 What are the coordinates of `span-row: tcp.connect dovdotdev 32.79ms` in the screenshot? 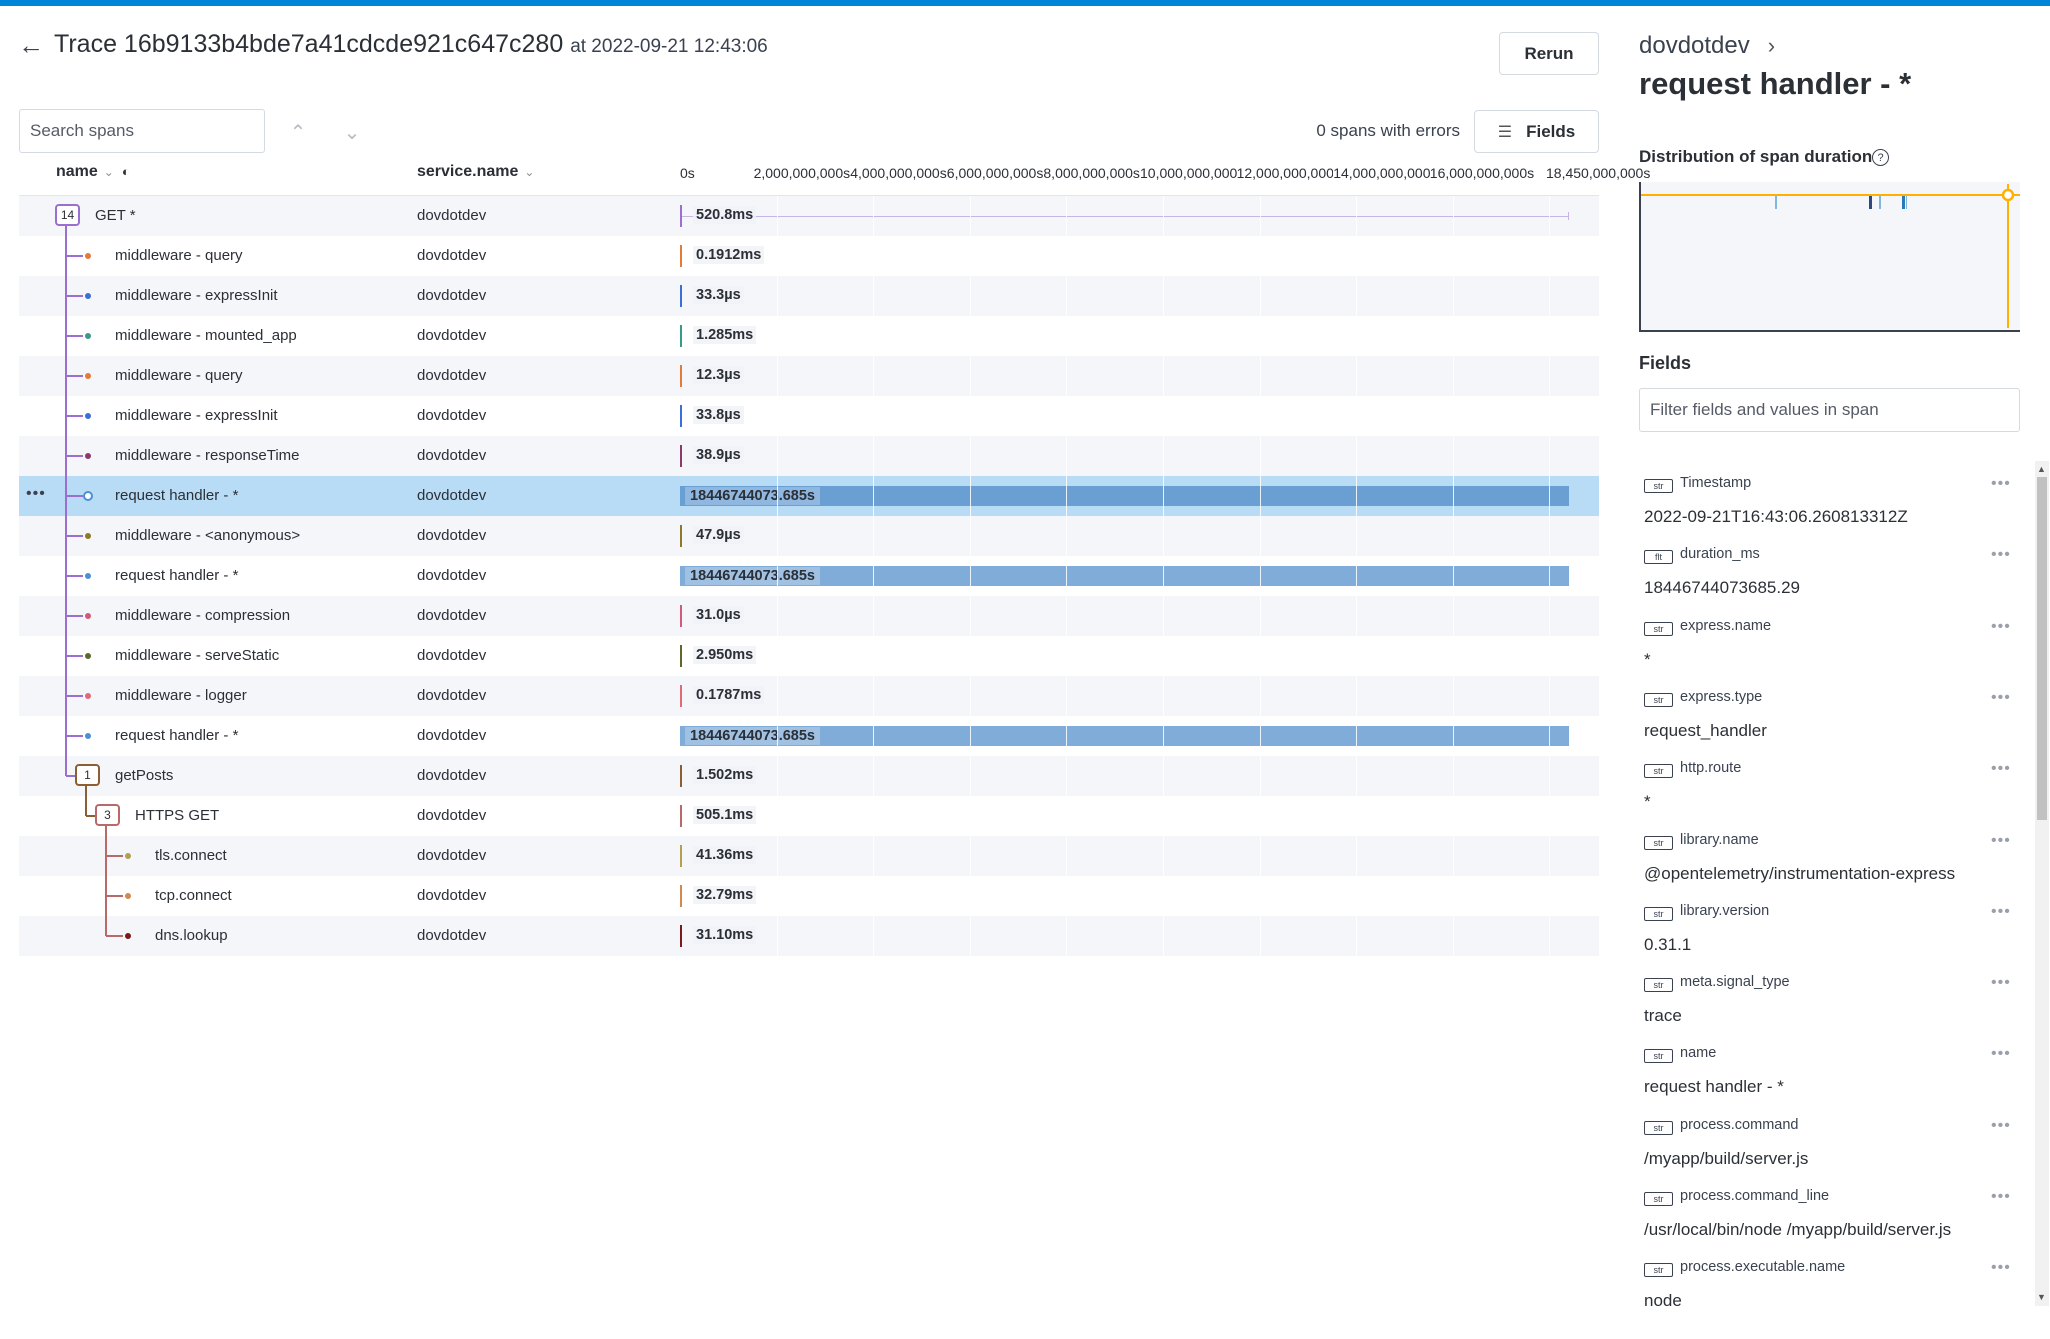 It's located at (809, 896).